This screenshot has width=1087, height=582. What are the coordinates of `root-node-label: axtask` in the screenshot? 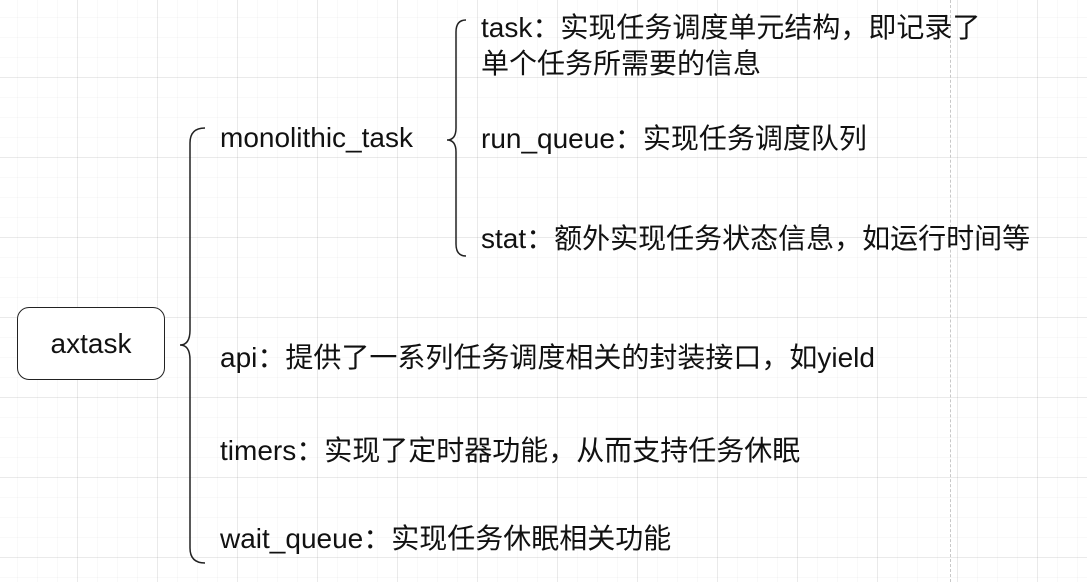 It's located at (91, 343).